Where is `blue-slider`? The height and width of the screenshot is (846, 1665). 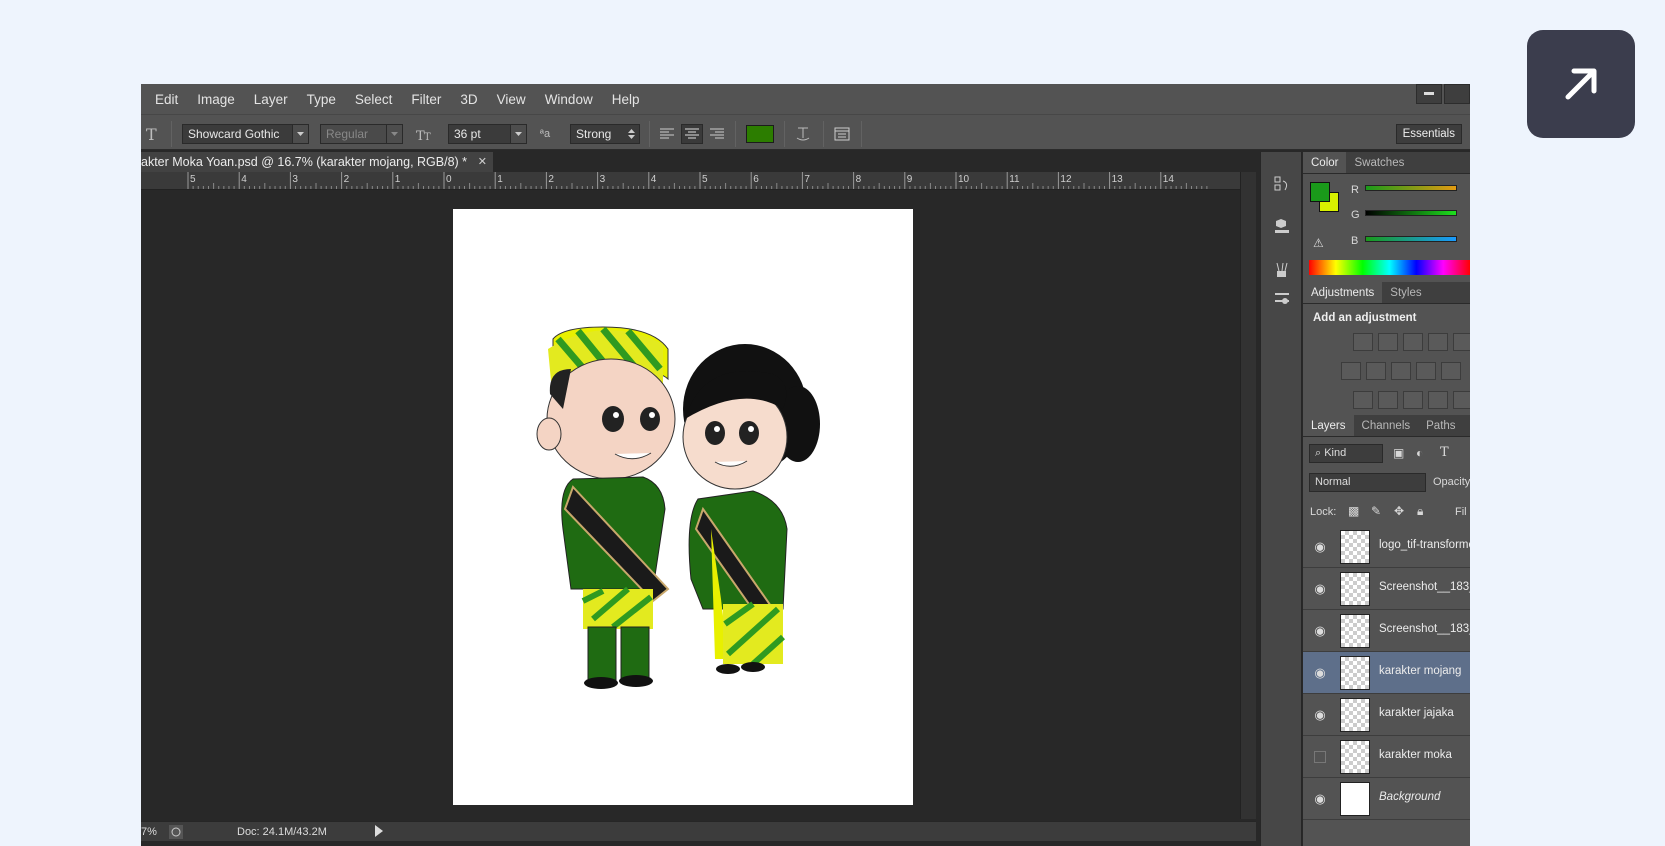
blue-slider is located at coordinates (1411, 239).